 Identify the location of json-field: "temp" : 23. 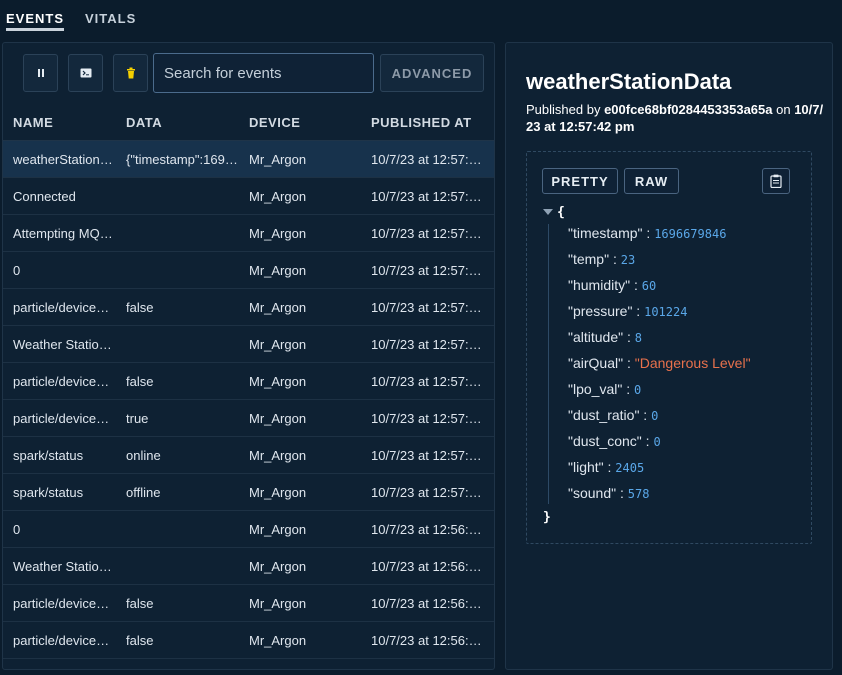
(602, 259).